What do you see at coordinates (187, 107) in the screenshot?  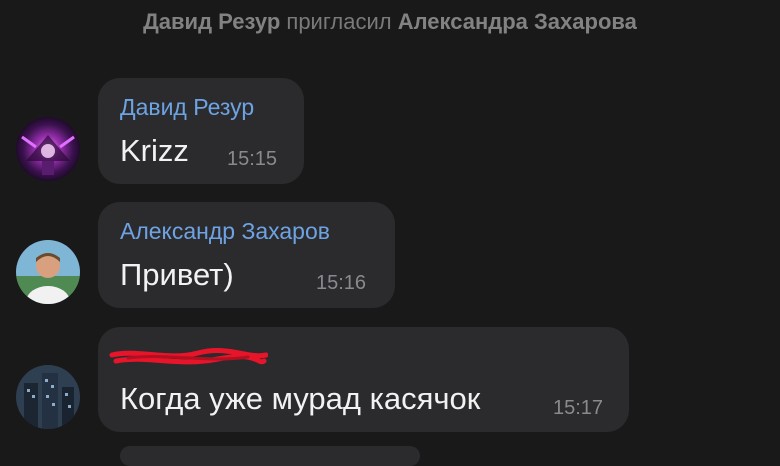 I see `sender-name: Давид Резур` at bounding box center [187, 107].